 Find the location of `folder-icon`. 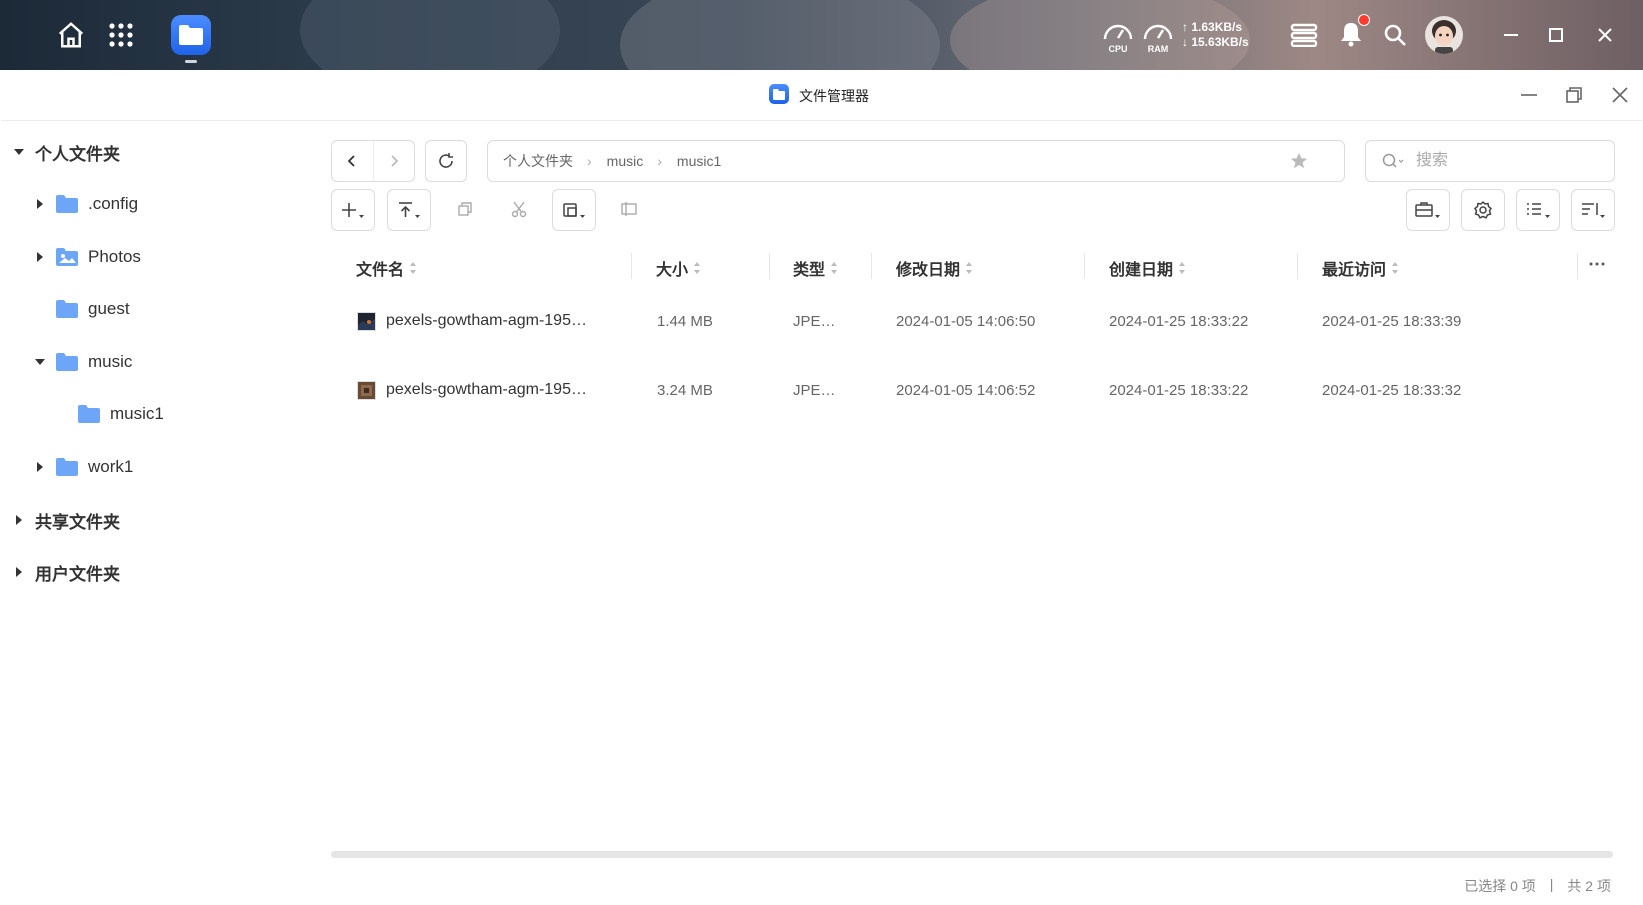

folder-icon is located at coordinates (67, 309).